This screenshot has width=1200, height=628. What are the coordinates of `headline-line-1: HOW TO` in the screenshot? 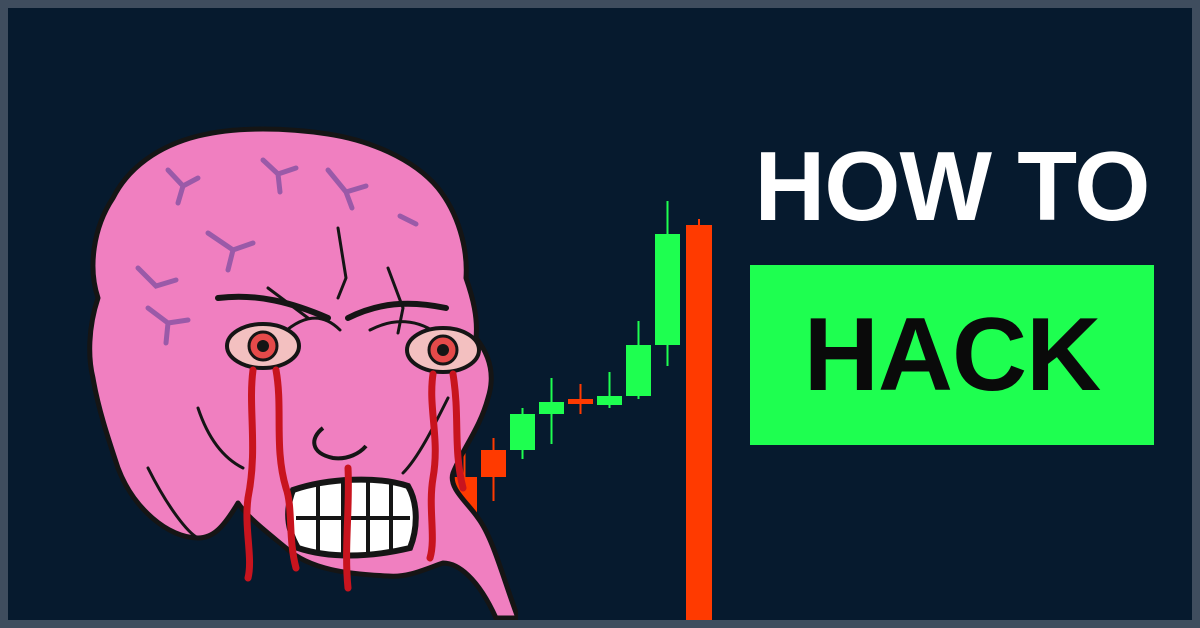 It's located at (952, 186).